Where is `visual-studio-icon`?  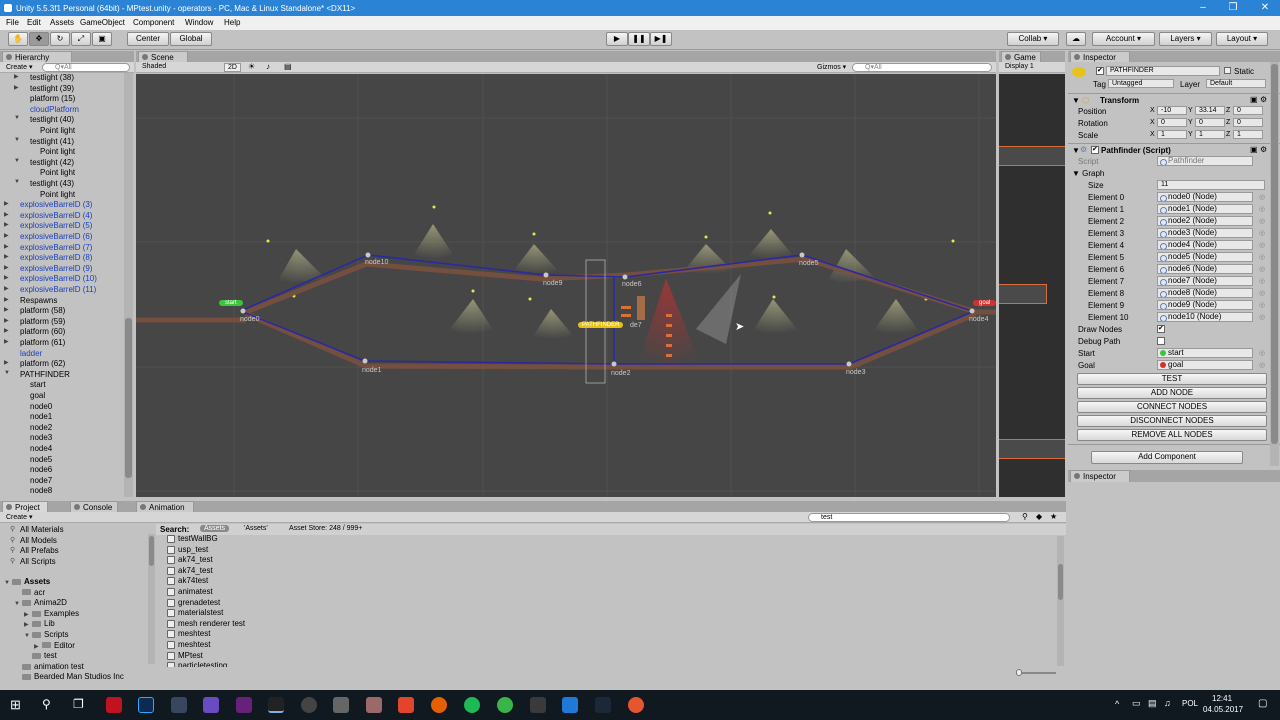 visual-studio-icon is located at coordinates (244, 705).